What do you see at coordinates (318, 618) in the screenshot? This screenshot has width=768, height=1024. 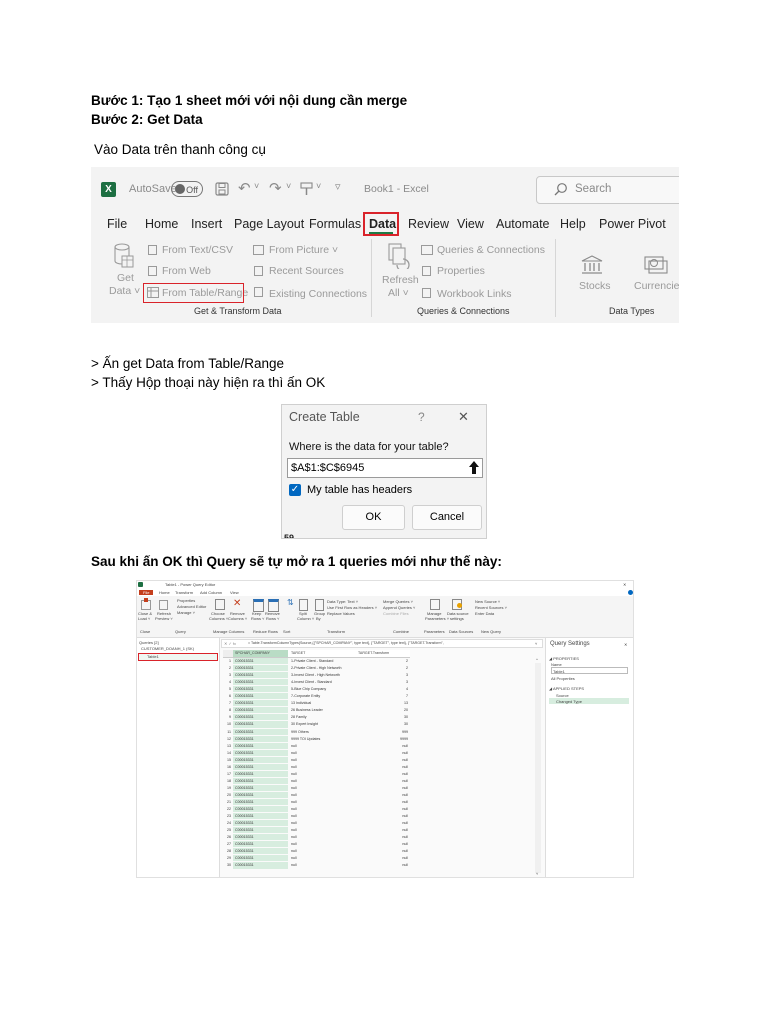 I see `pq-group-2: By` at bounding box center [318, 618].